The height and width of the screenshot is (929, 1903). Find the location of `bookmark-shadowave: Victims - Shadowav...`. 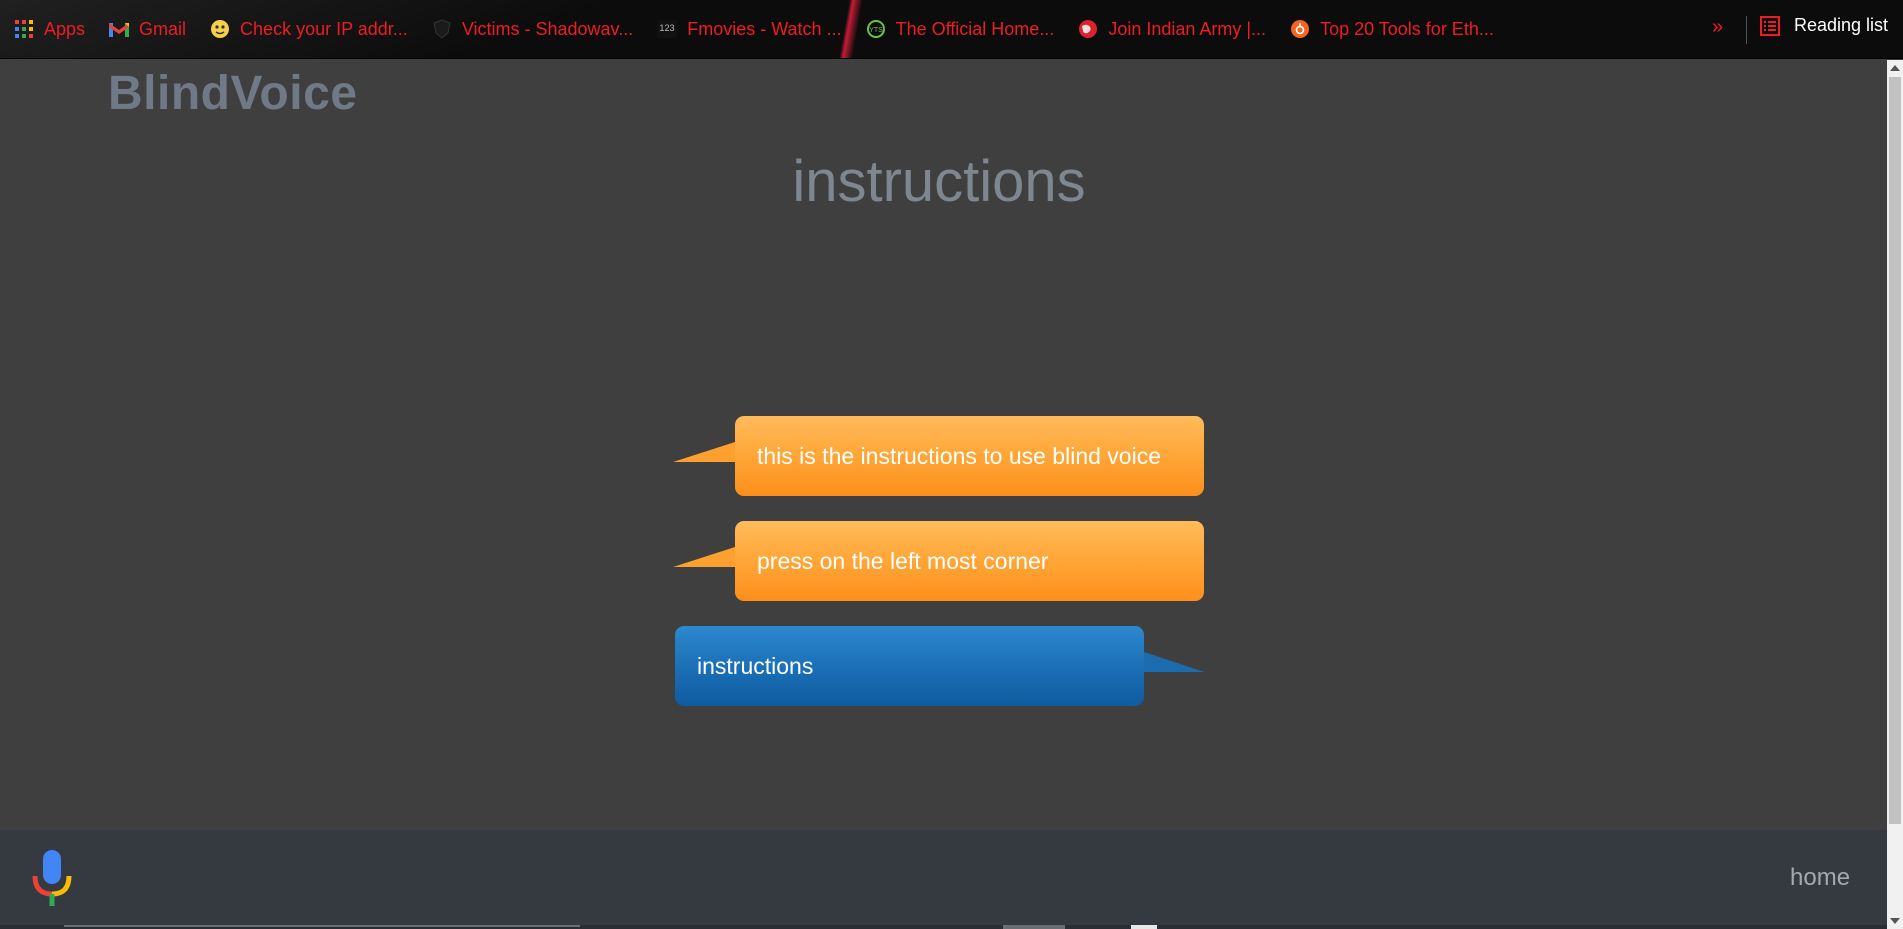

bookmark-shadowave: Victims - Shadowav... is located at coordinates (537, 29).